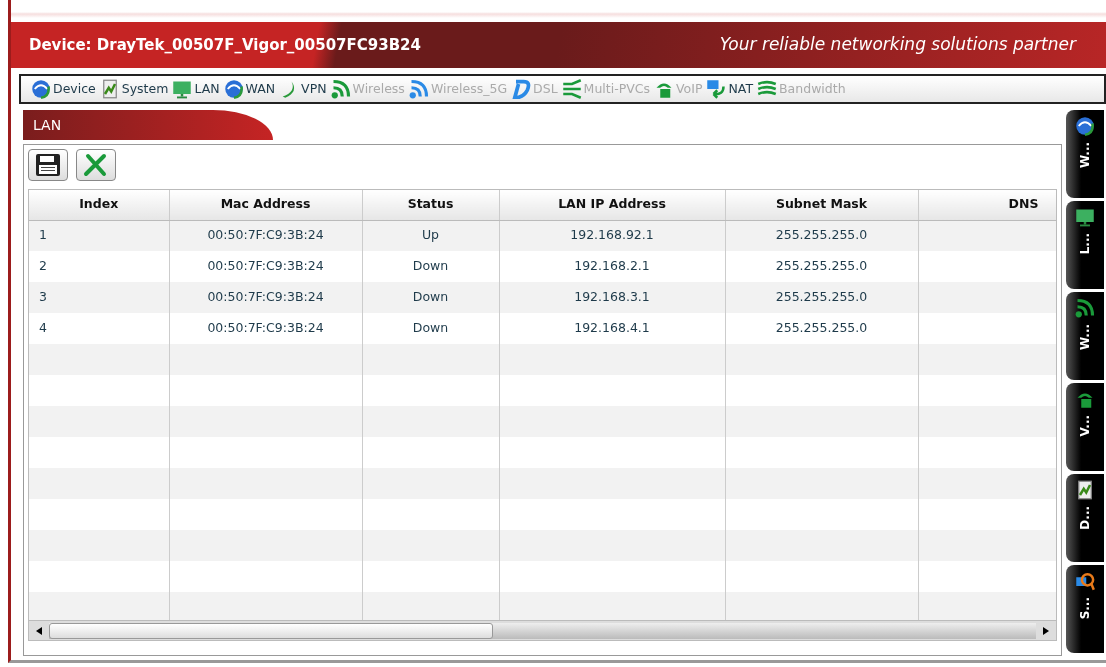 This screenshot has height=667, width=1106. What do you see at coordinates (225, 45) in the screenshot?
I see `device-title: Device: DrayTek_00507F_Vigor_00507FC93B24` at bounding box center [225, 45].